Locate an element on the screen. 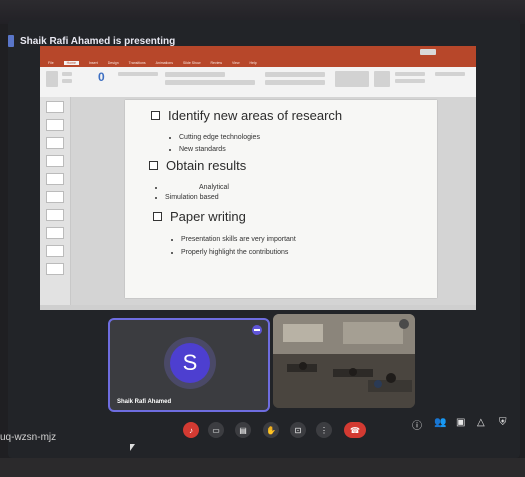 The width and height of the screenshot is (525, 477). present-button: ⊡ is located at coordinates (298, 430).